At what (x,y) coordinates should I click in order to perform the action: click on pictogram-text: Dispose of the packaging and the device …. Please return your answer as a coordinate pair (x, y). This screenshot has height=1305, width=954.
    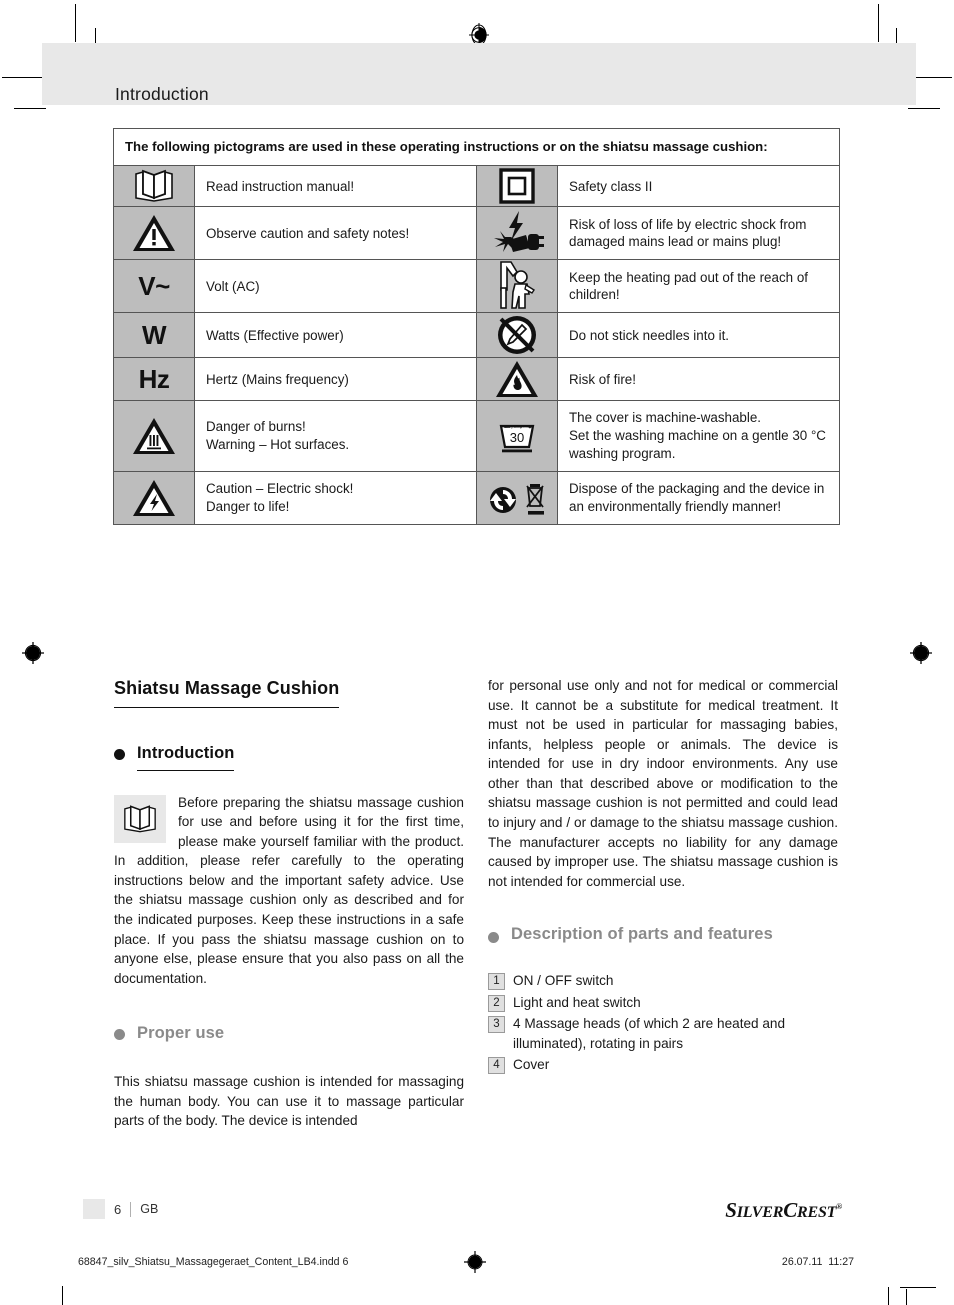
    Looking at the image, I should click on (698, 498).